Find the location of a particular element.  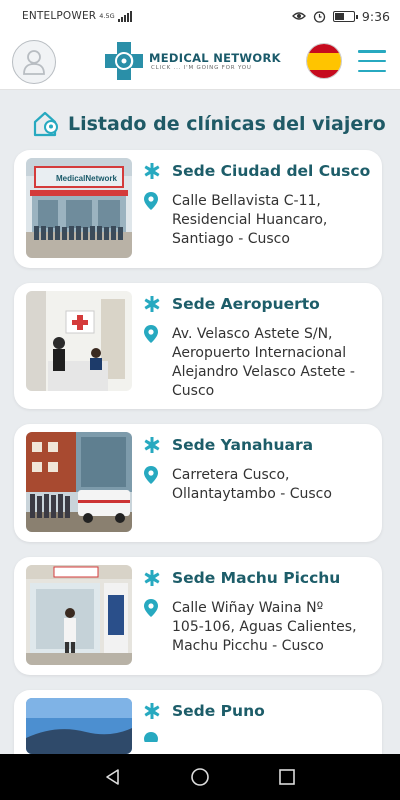

status-left: ENTELPOWER 4.5G is located at coordinates (77, 16).